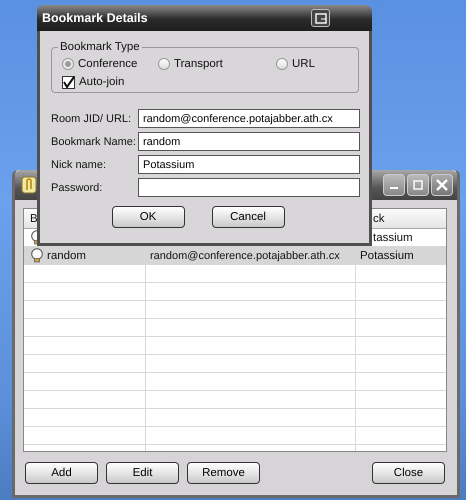 The height and width of the screenshot is (500, 466). I want to click on window-button, so click(320, 18).